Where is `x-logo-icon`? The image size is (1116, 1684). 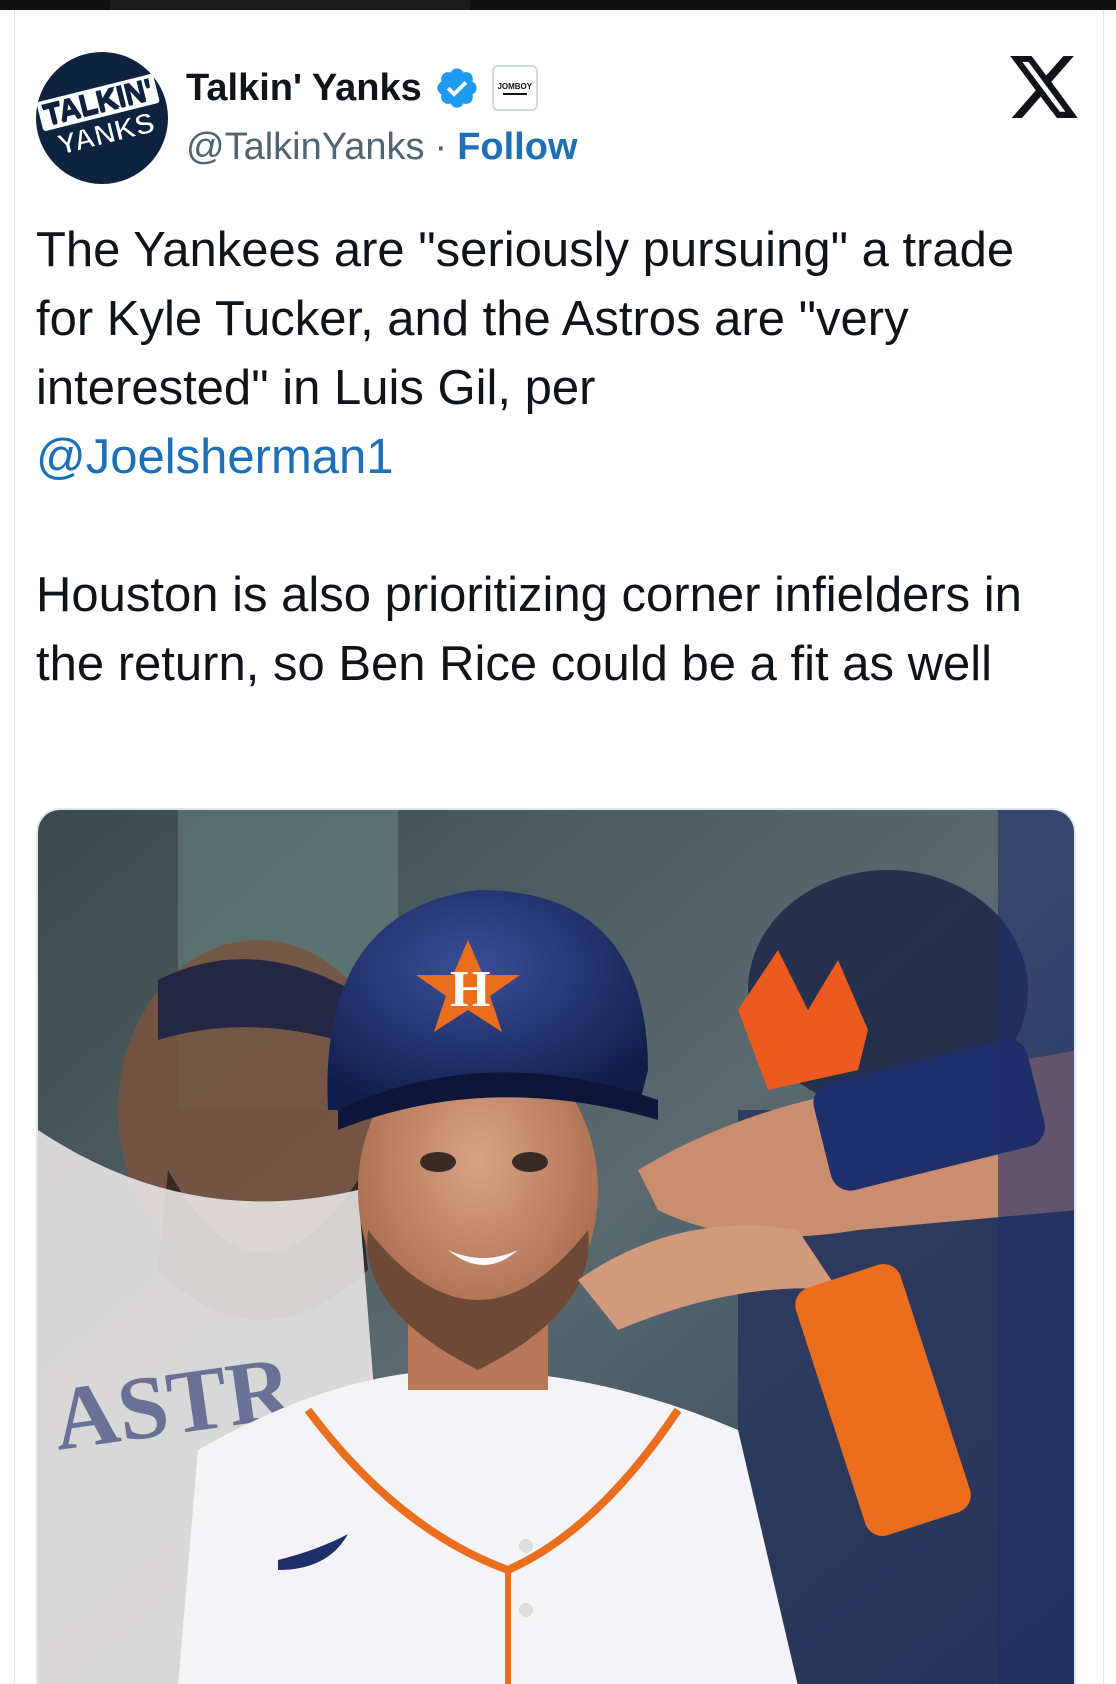 x-logo-icon is located at coordinates (1044, 87).